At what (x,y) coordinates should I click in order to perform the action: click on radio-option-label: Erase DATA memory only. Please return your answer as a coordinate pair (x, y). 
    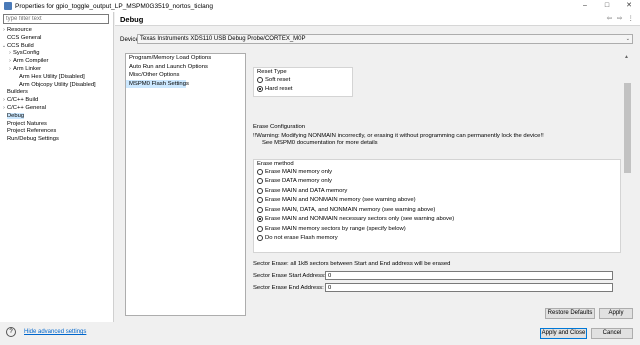
    Looking at the image, I should click on (298, 181).